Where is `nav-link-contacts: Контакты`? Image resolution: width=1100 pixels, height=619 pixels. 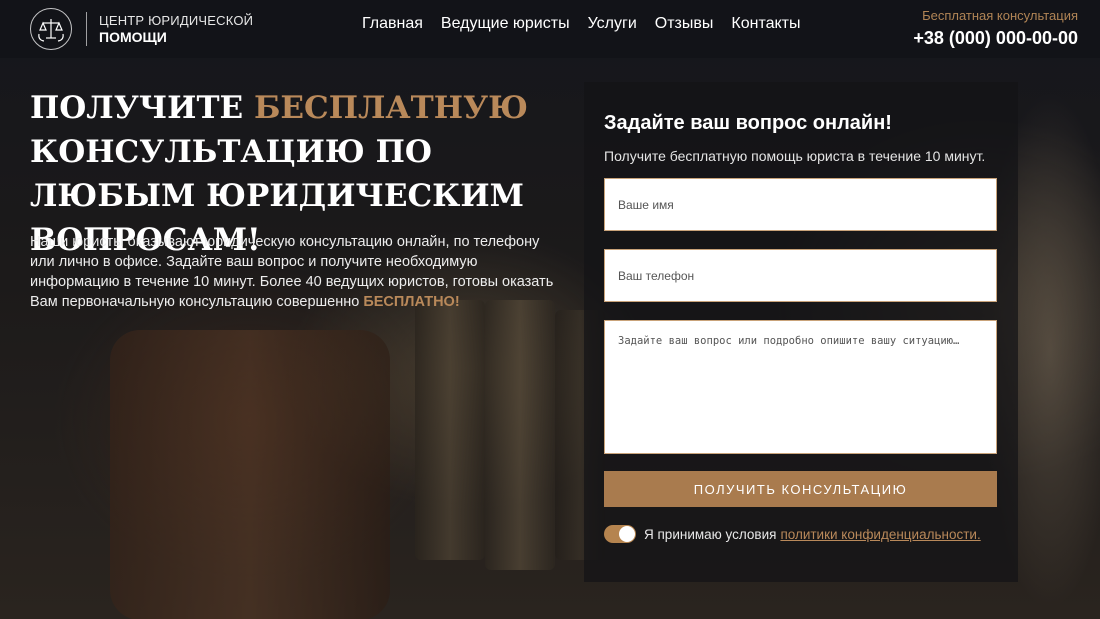
nav-link-contacts: Контакты is located at coordinates (765, 24).